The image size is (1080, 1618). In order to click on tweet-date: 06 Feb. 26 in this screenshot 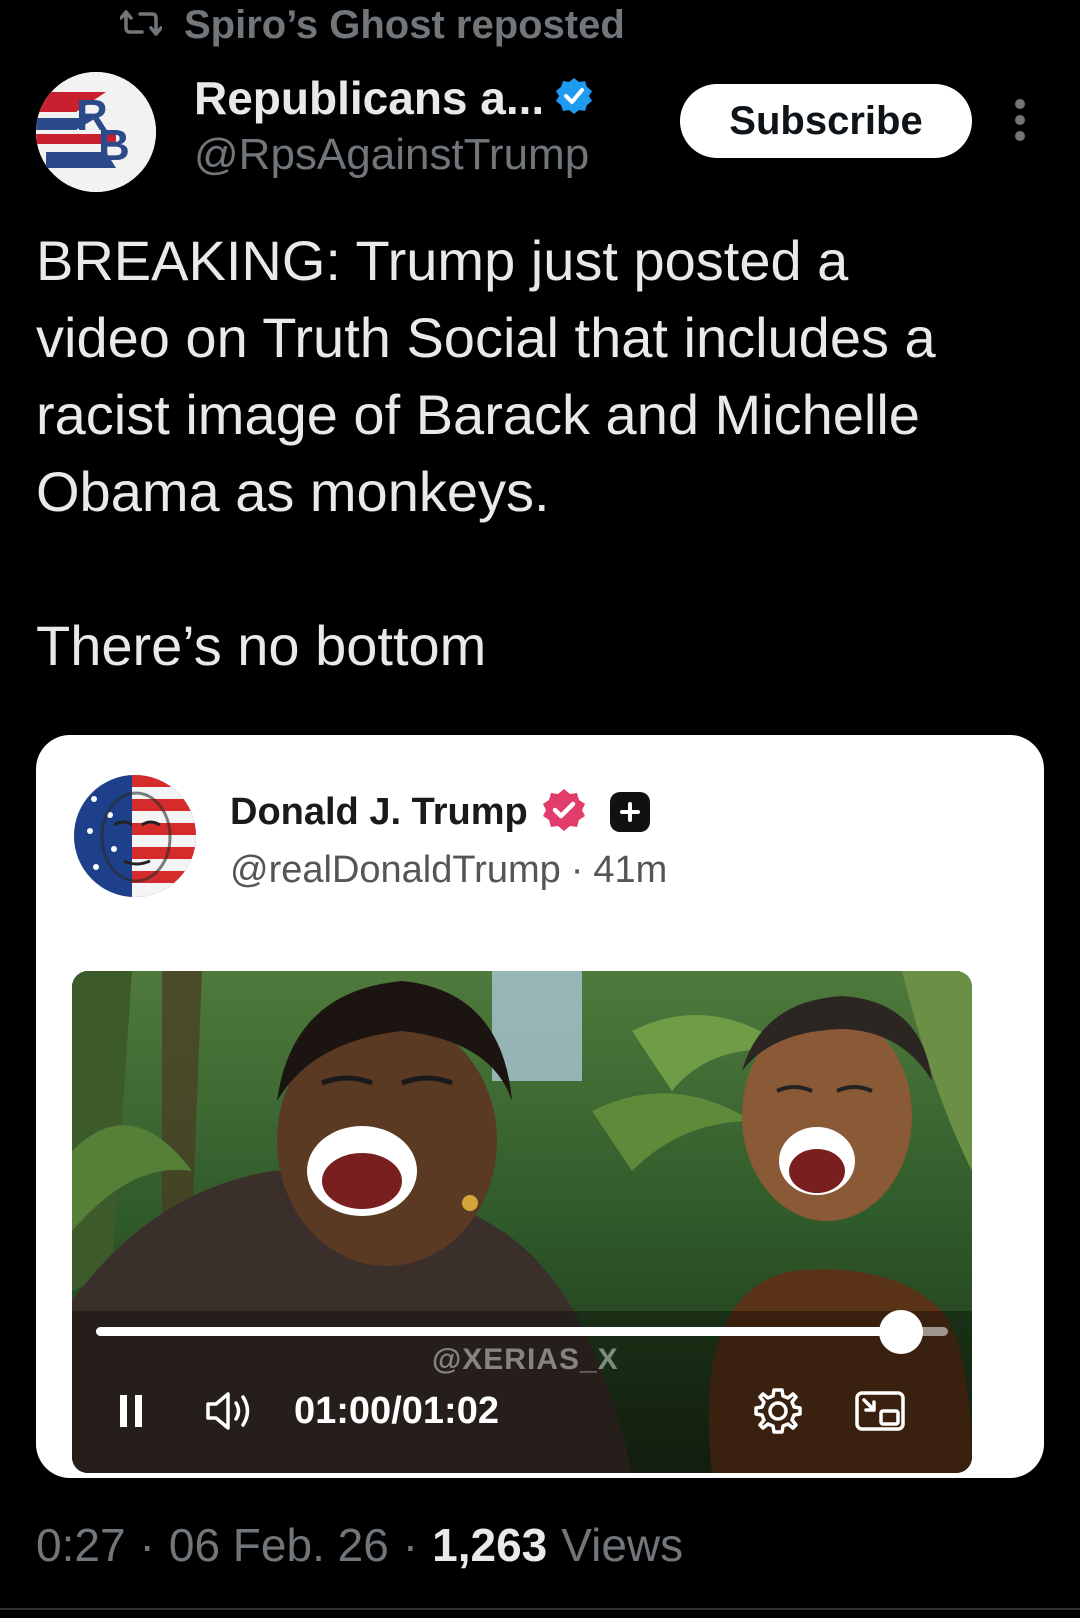, I will do `click(279, 1545)`.